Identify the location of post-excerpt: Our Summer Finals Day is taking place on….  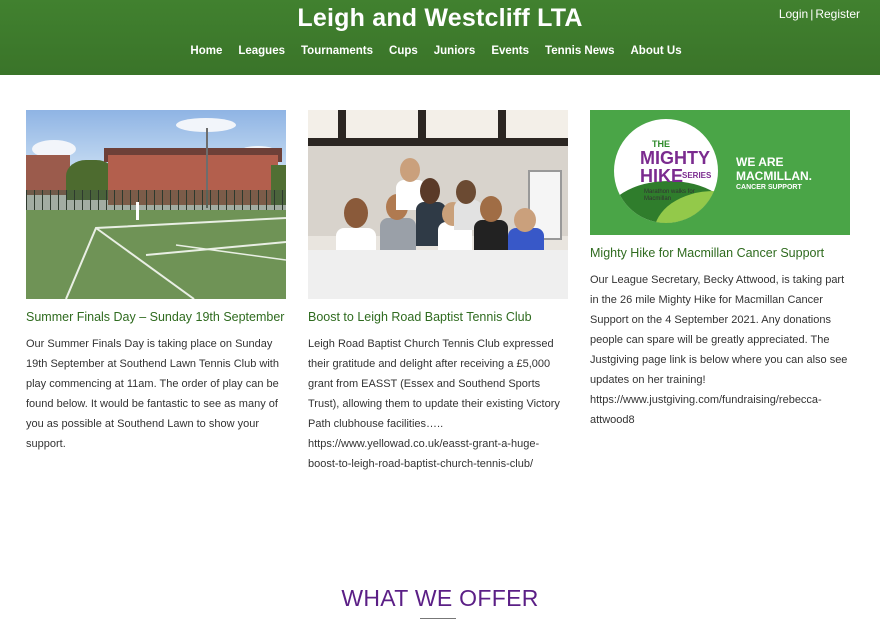
(152, 394).